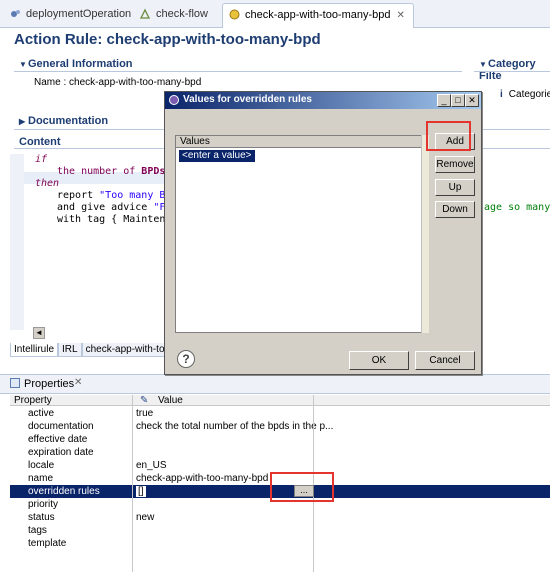  What do you see at coordinates (117, 219) in the screenshot?
I see `code-line-6: with tag { Maintenan` at bounding box center [117, 219].